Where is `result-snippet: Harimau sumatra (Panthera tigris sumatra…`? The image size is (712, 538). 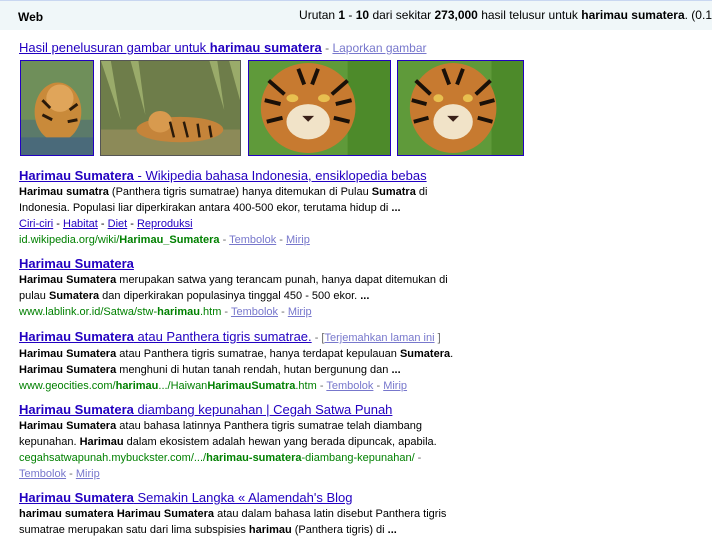 result-snippet: Harimau sumatra (Panthera tigris sumatra… is located at coordinates (223, 200).